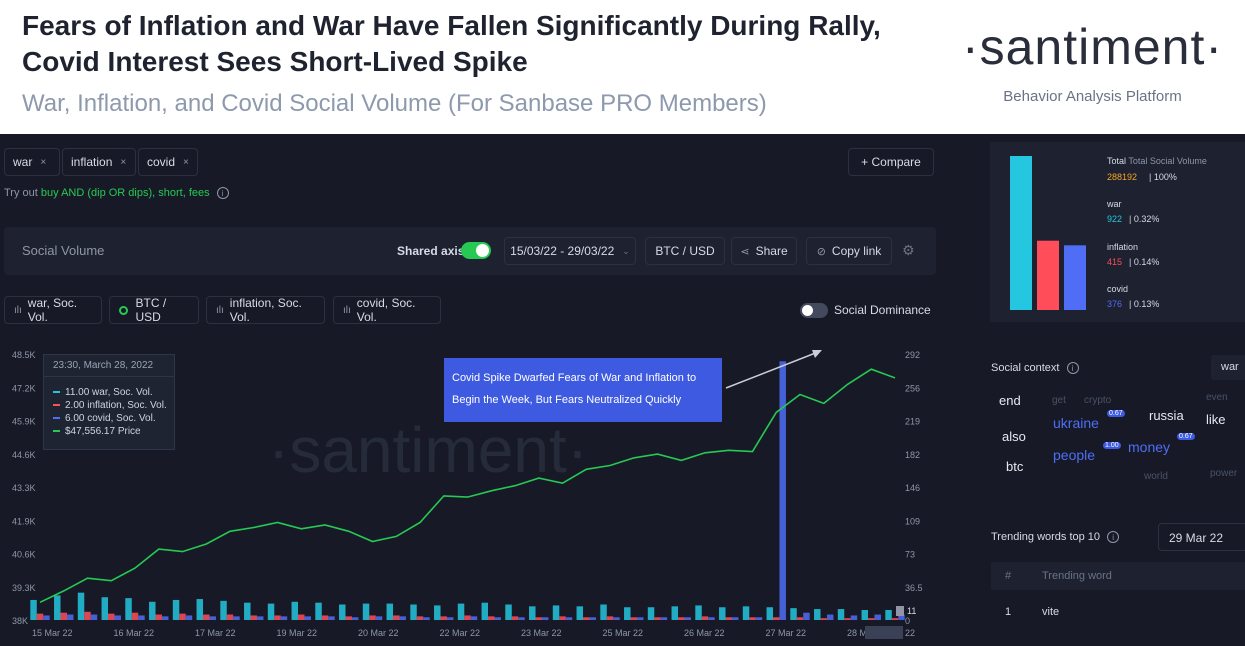 The height and width of the screenshot is (646, 1245). What do you see at coordinates (1223, 473) in the screenshot?
I see `word-cloud-word: power` at bounding box center [1223, 473].